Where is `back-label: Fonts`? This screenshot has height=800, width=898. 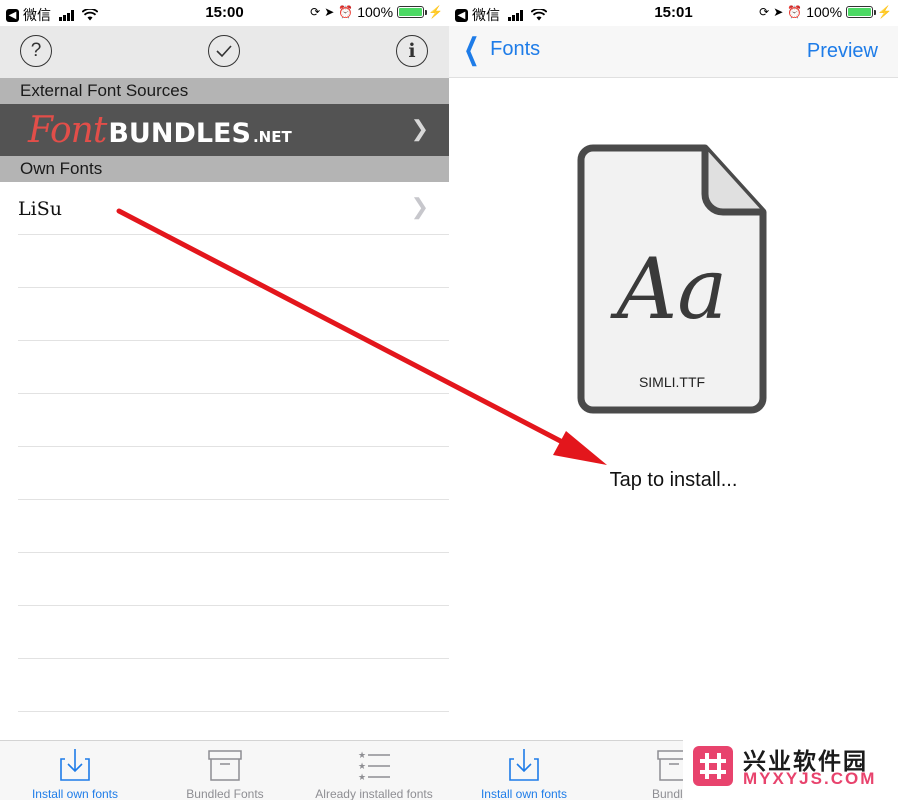
back-label: Fonts is located at coordinates (515, 49).